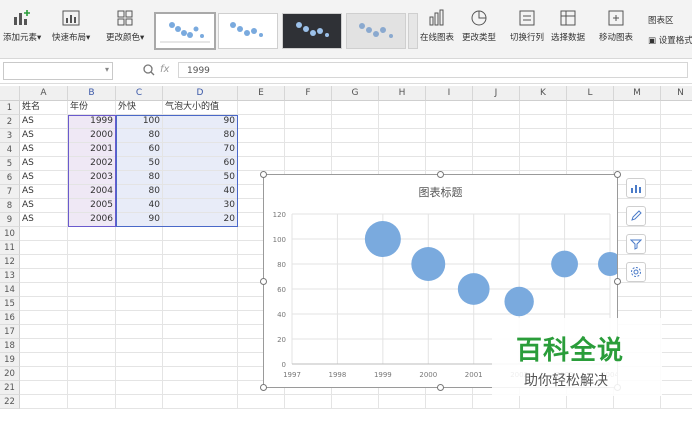 Image resolution: width=692 pixels, height=421 pixels. I want to click on set-format-button: ▣ 设置格式, so click(670, 40).